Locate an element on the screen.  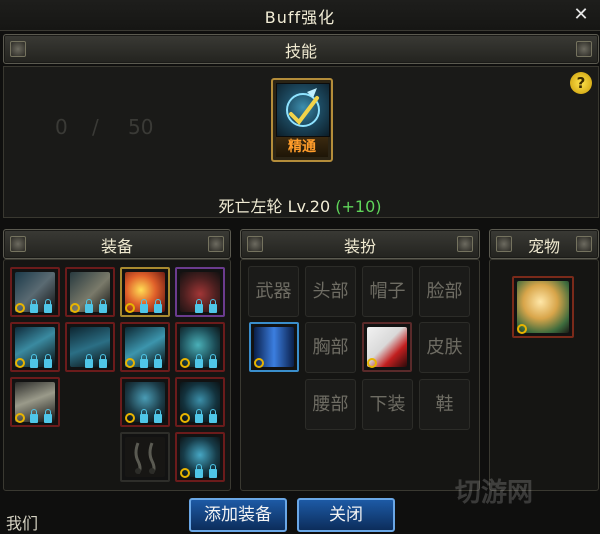
skill-name-line: 死亡左轮 Lv.20 (+10) is located at coordinates (300, 205).